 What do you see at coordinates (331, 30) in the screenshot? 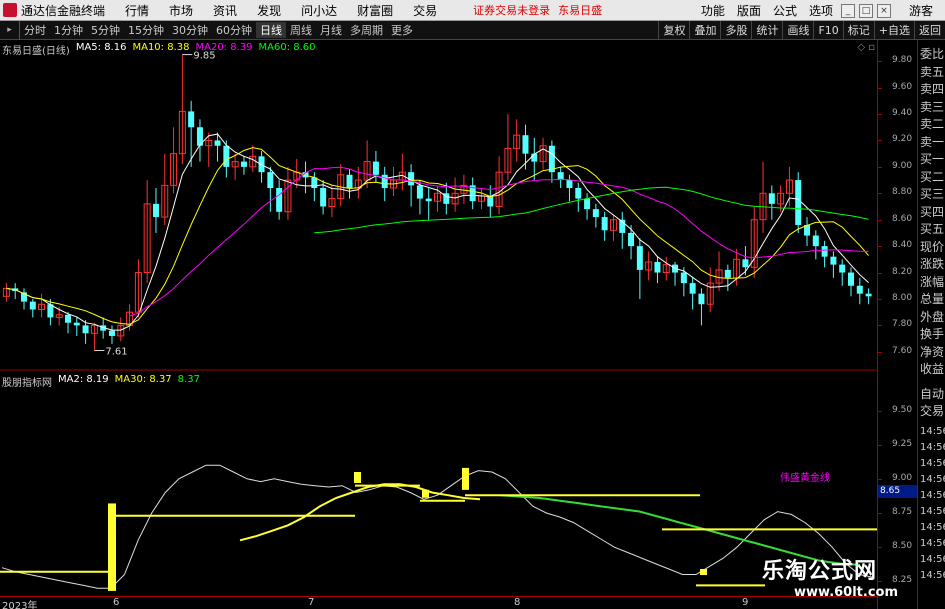
I see `period-monthly: 月线` at bounding box center [331, 30].